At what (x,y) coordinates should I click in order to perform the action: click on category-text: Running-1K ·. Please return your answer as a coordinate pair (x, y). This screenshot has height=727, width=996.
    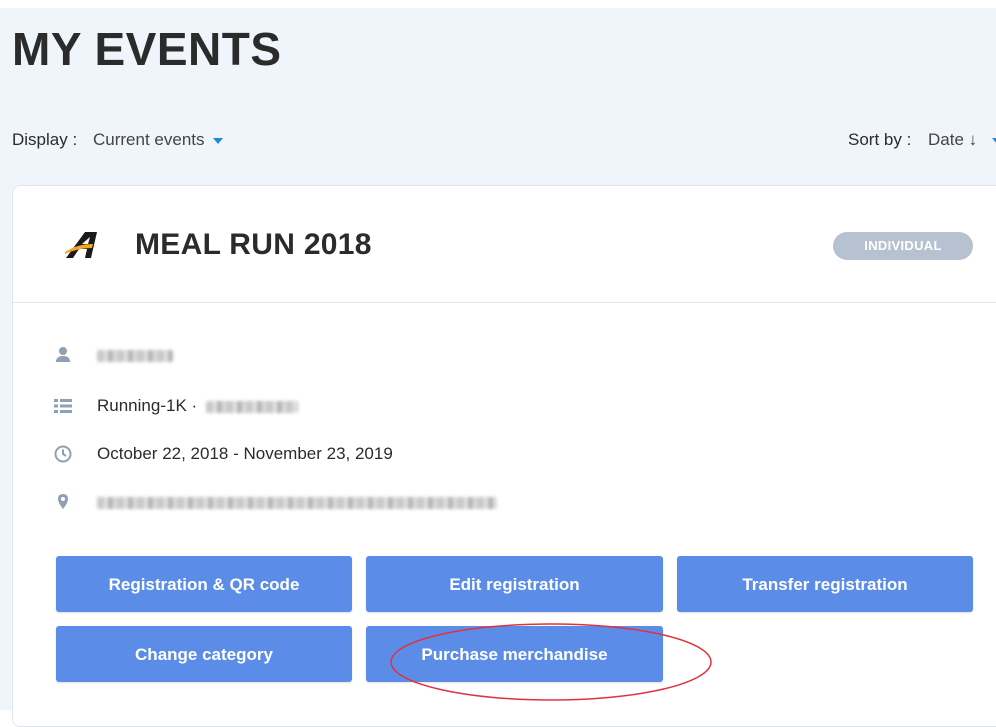
    Looking at the image, I should click on (197, 406).